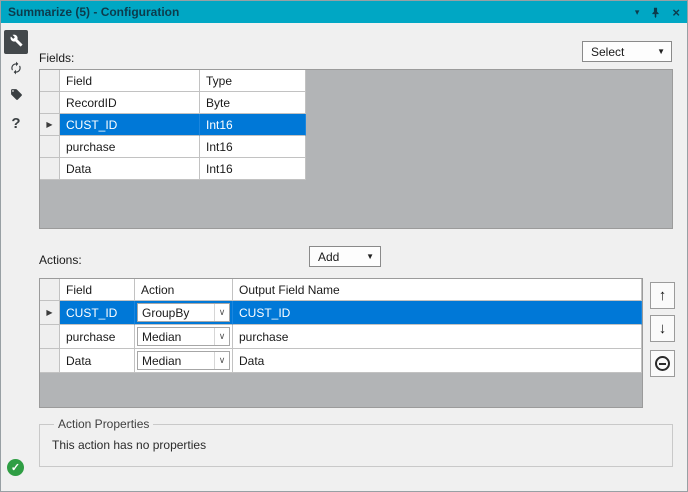 This screenshot has width=688, height=492. What do you see at coordinates (344, 12) in the screenshot?
I see `title-bar: Summarize (5) - Configuration ▾ ×` at bounding box center [344, 12].